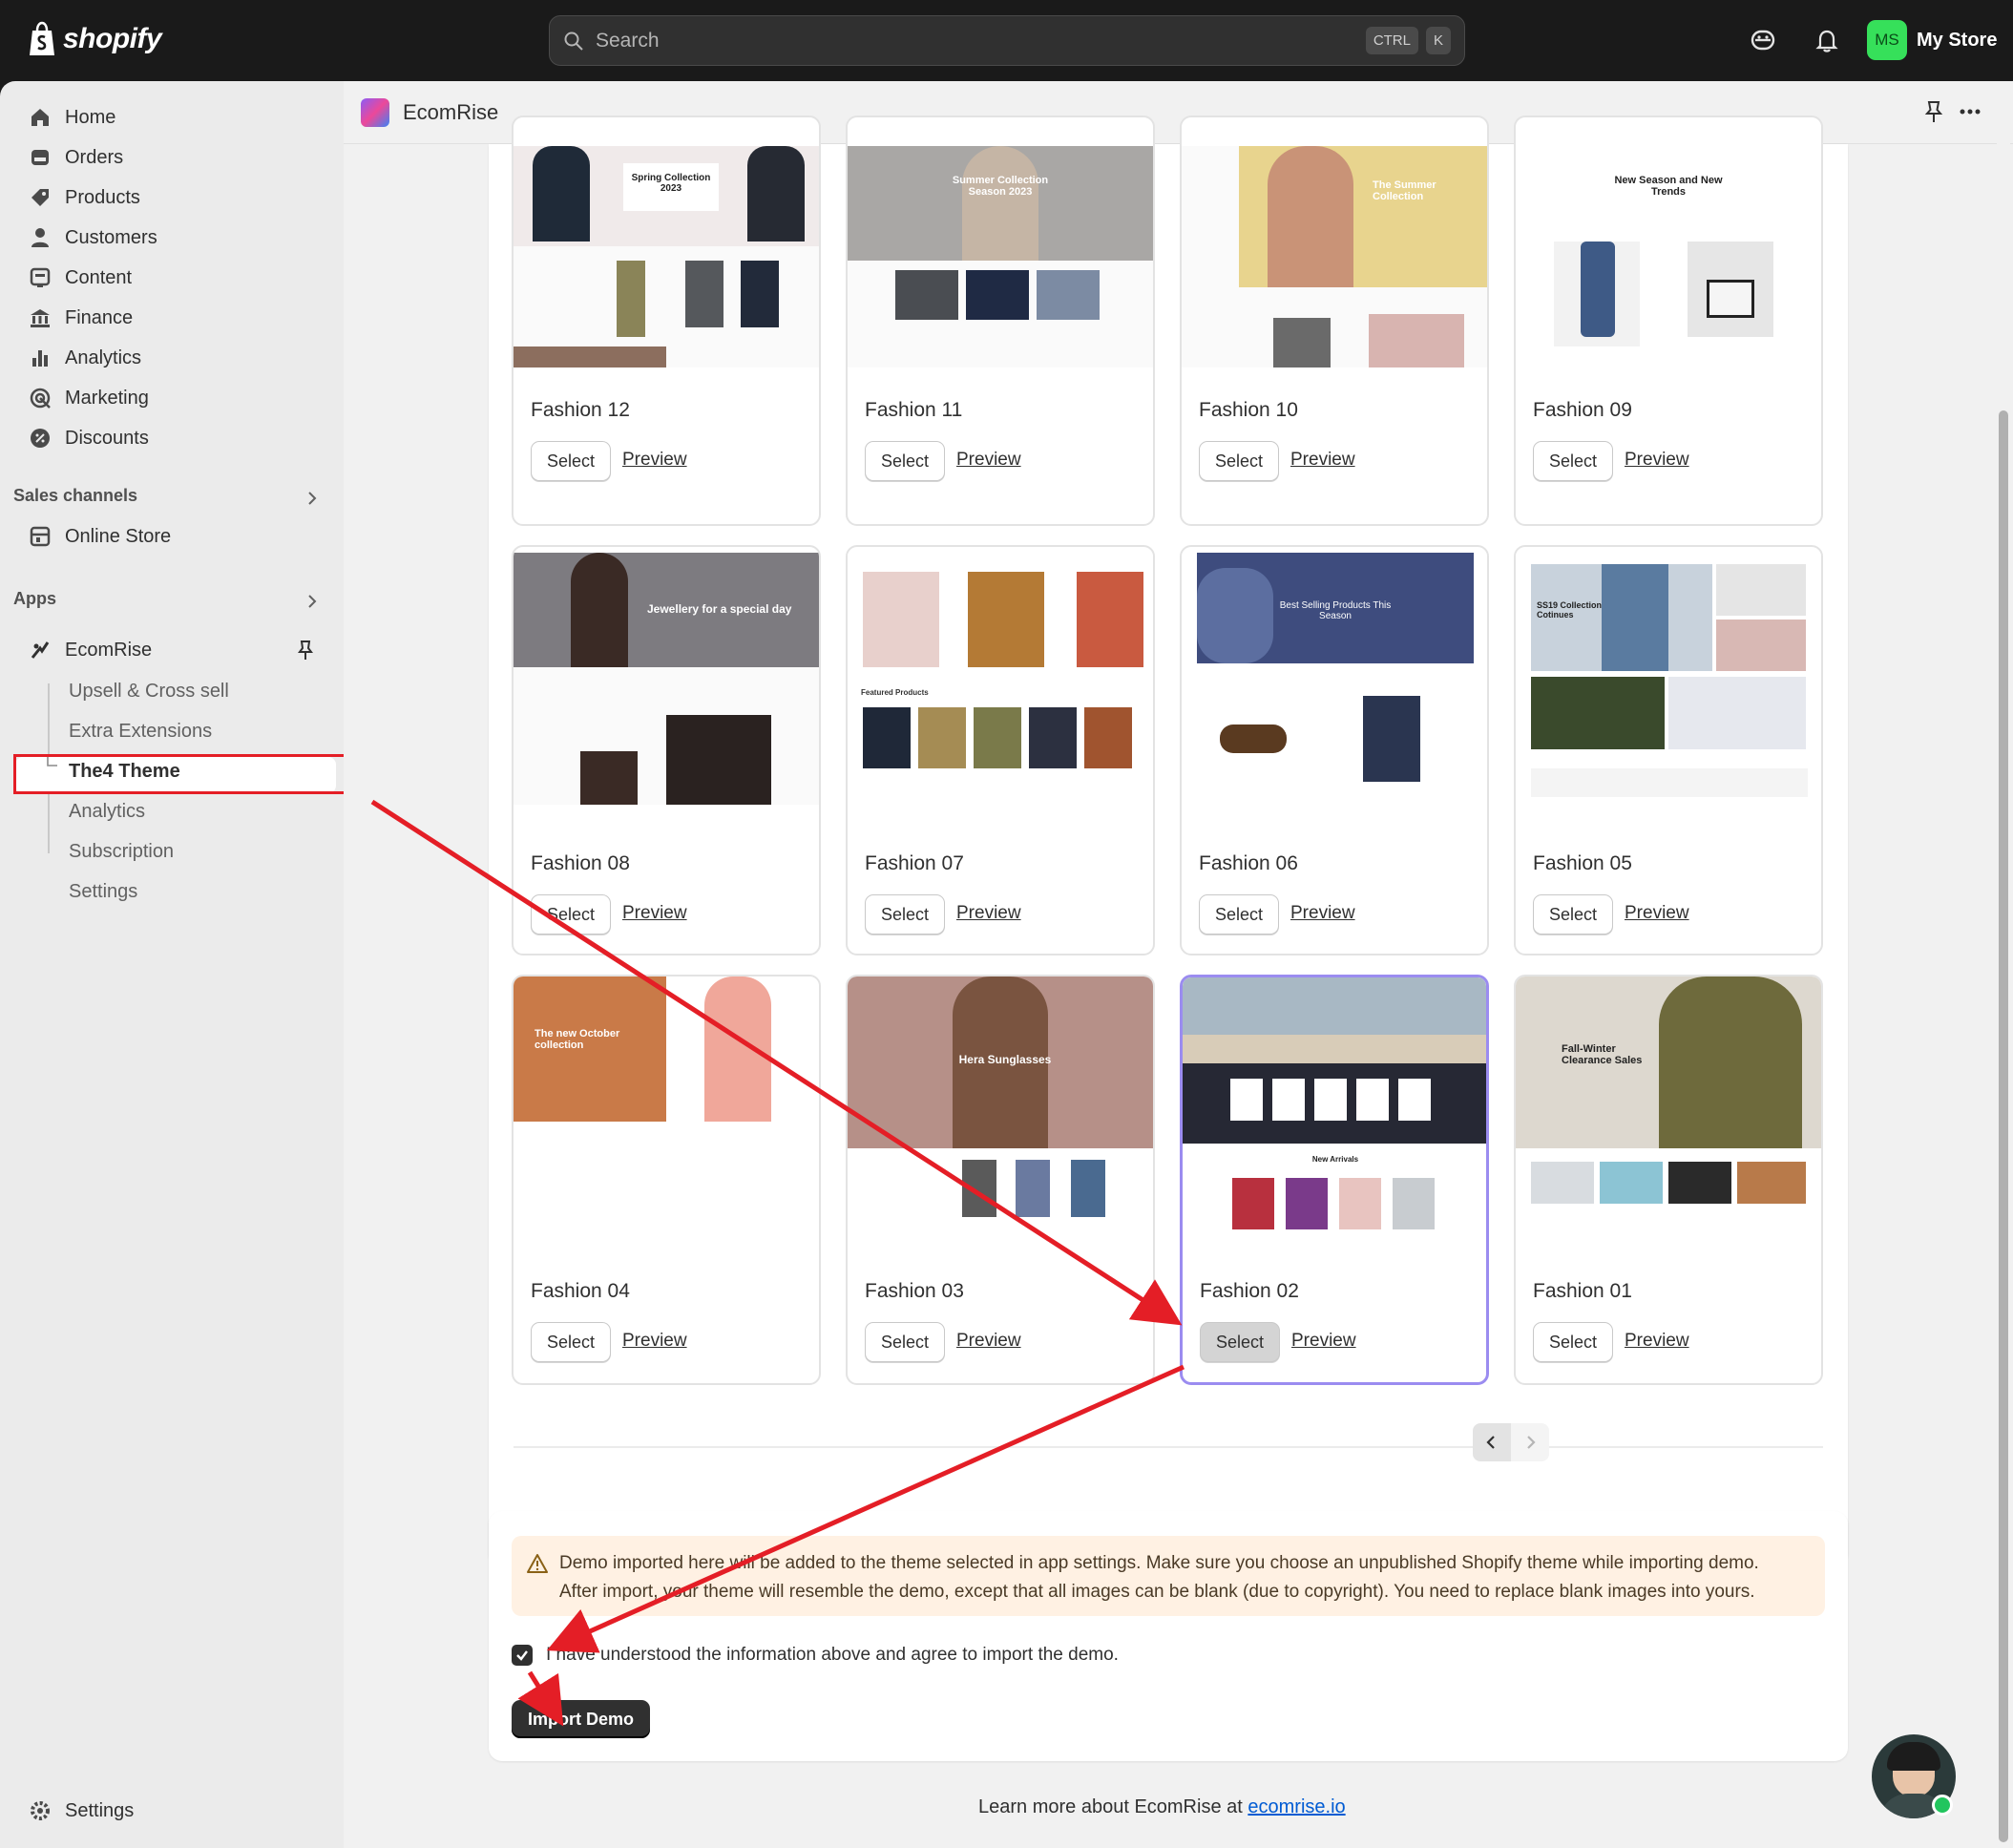  Describe the element at coordinates (581, 1719) in the screenshot. I see `import-demo-button: Import Demo` at that location.